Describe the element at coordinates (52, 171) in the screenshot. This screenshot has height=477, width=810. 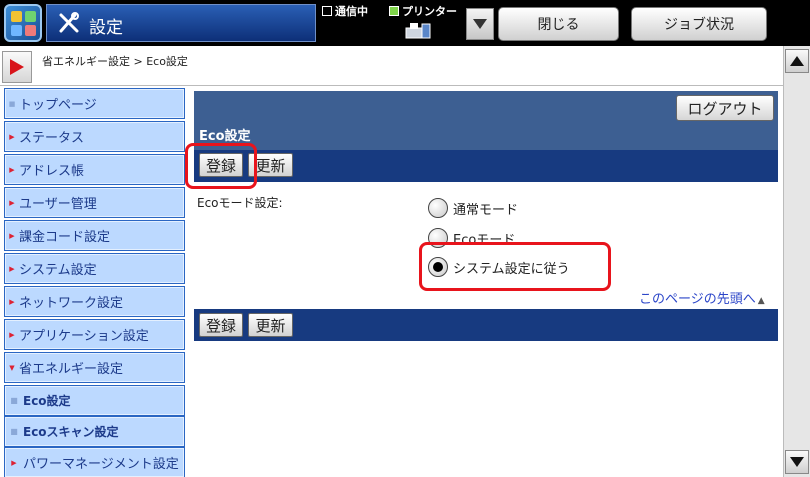
I see `sidebar-item-label: アドレス帳` at that location.